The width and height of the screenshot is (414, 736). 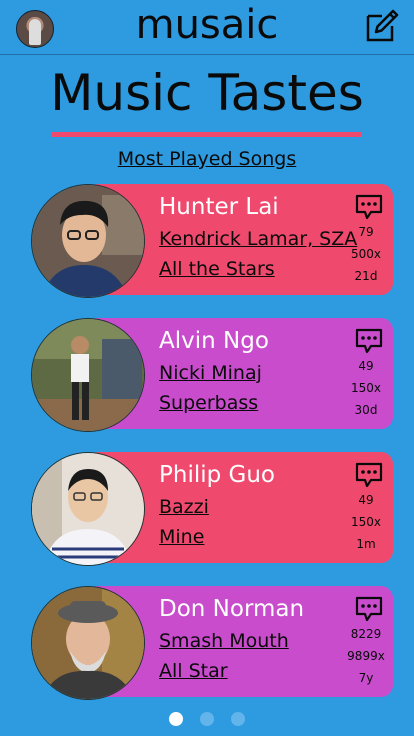 I want to click on artist-link: Smash Mouth, so click(x=224, y=641).